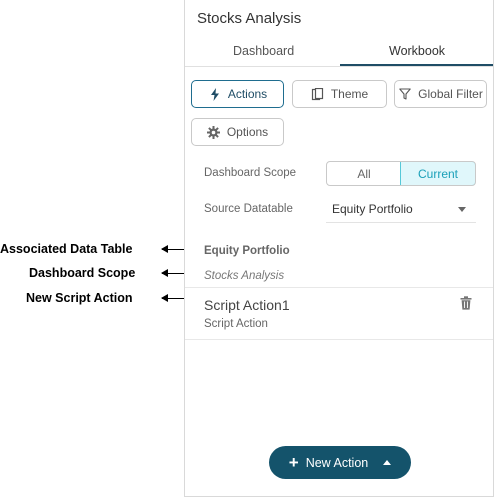  What do you see at coordinates (462, 209) in the screenshot?
I see `chevron-down-icon` at bounding box center [462, 209].